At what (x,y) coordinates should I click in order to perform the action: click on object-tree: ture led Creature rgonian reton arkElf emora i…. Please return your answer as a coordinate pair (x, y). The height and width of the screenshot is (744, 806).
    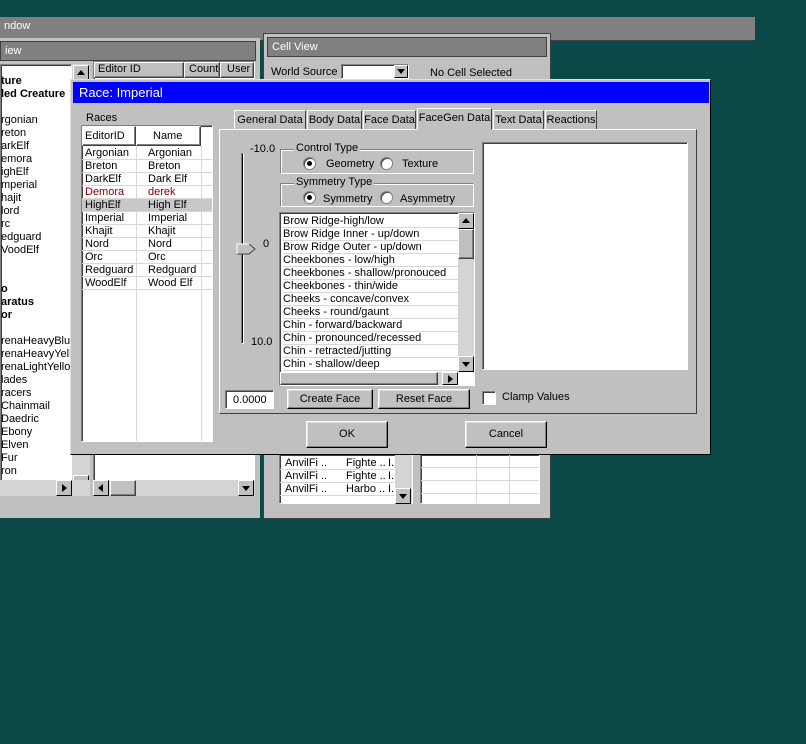
    Looking at the image, I should click on (36, 279).